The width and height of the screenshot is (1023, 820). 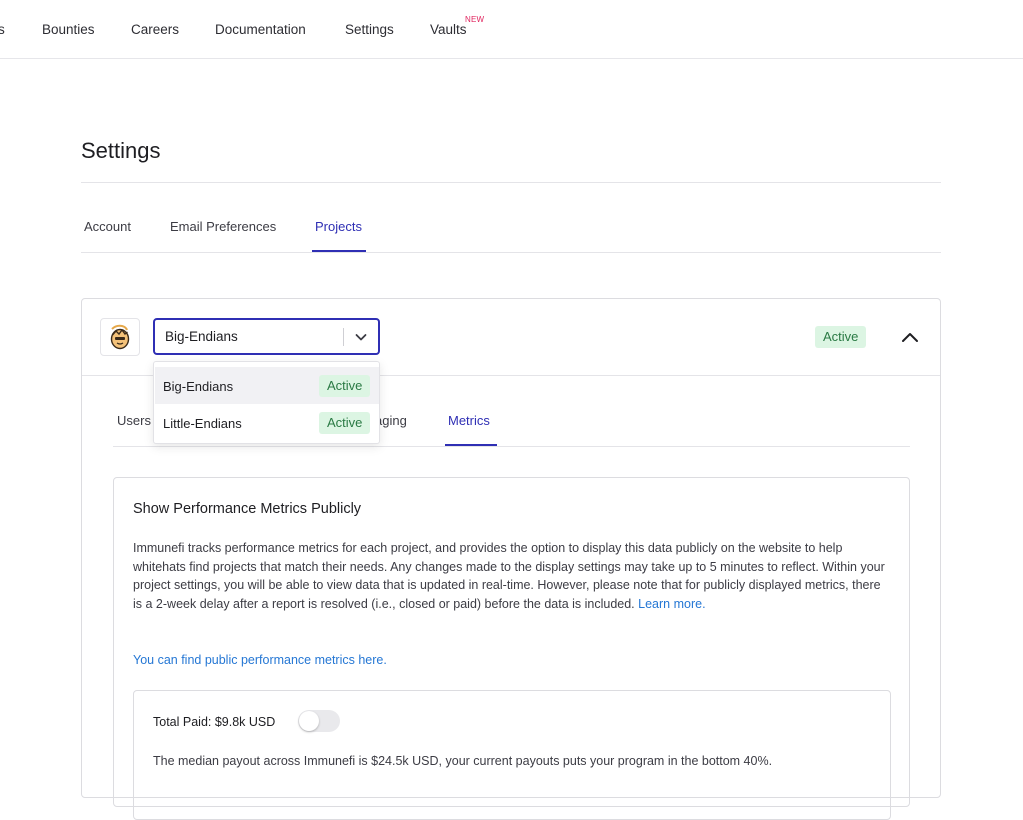 What do you see at coordinates (309, 721) in the screenshot?
I see `toggle-knob` at bounding box center [309, 721].